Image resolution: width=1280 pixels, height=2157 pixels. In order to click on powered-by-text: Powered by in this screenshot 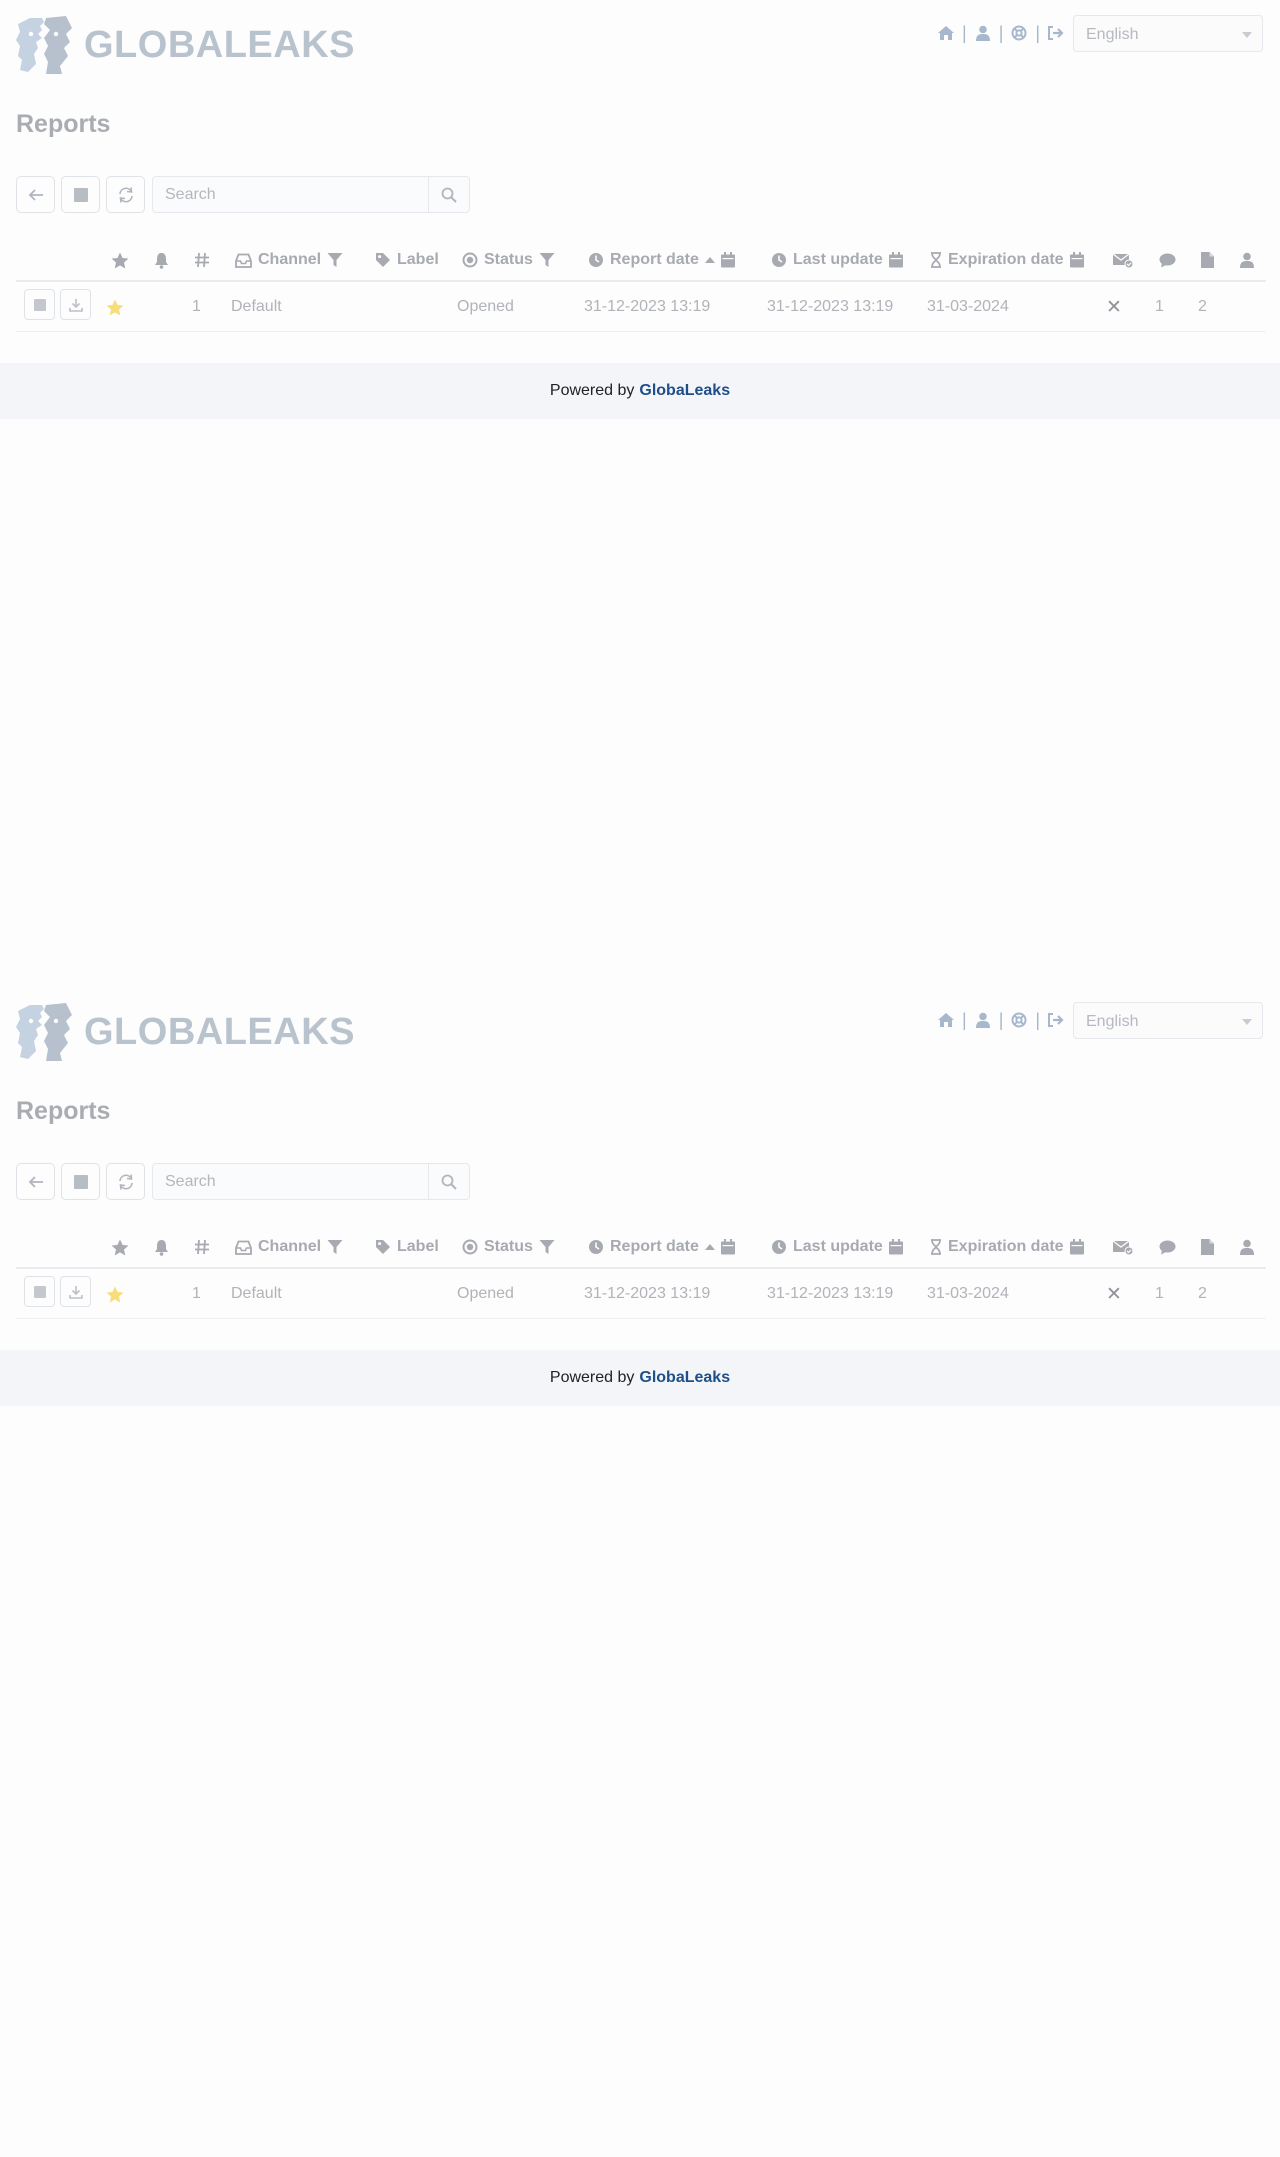, I will do `click(592, 1377)`.